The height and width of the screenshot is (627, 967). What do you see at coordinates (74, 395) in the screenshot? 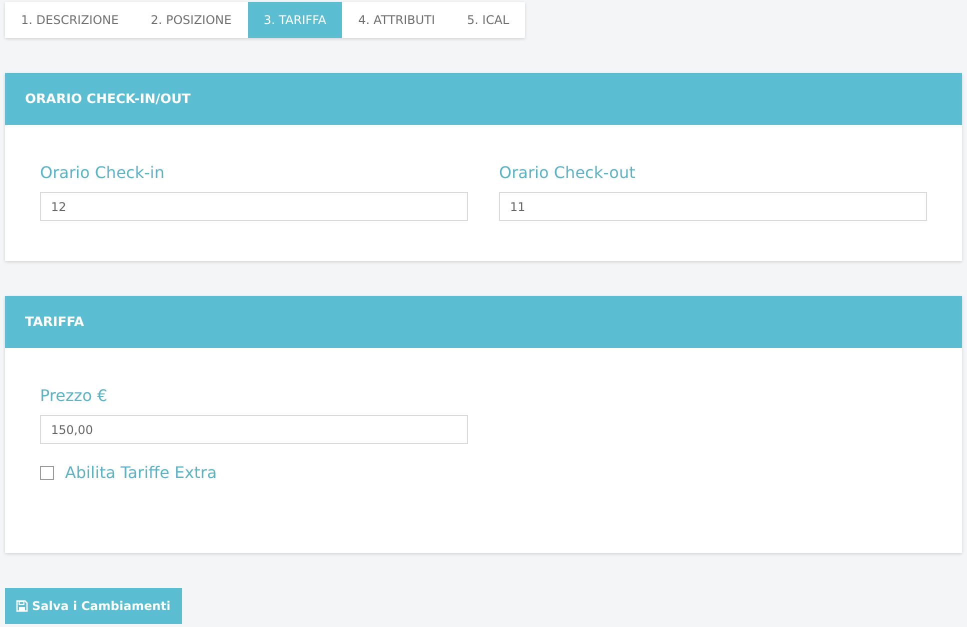
I see `field-label: Prezzo €` at bounding box center [74, 395].